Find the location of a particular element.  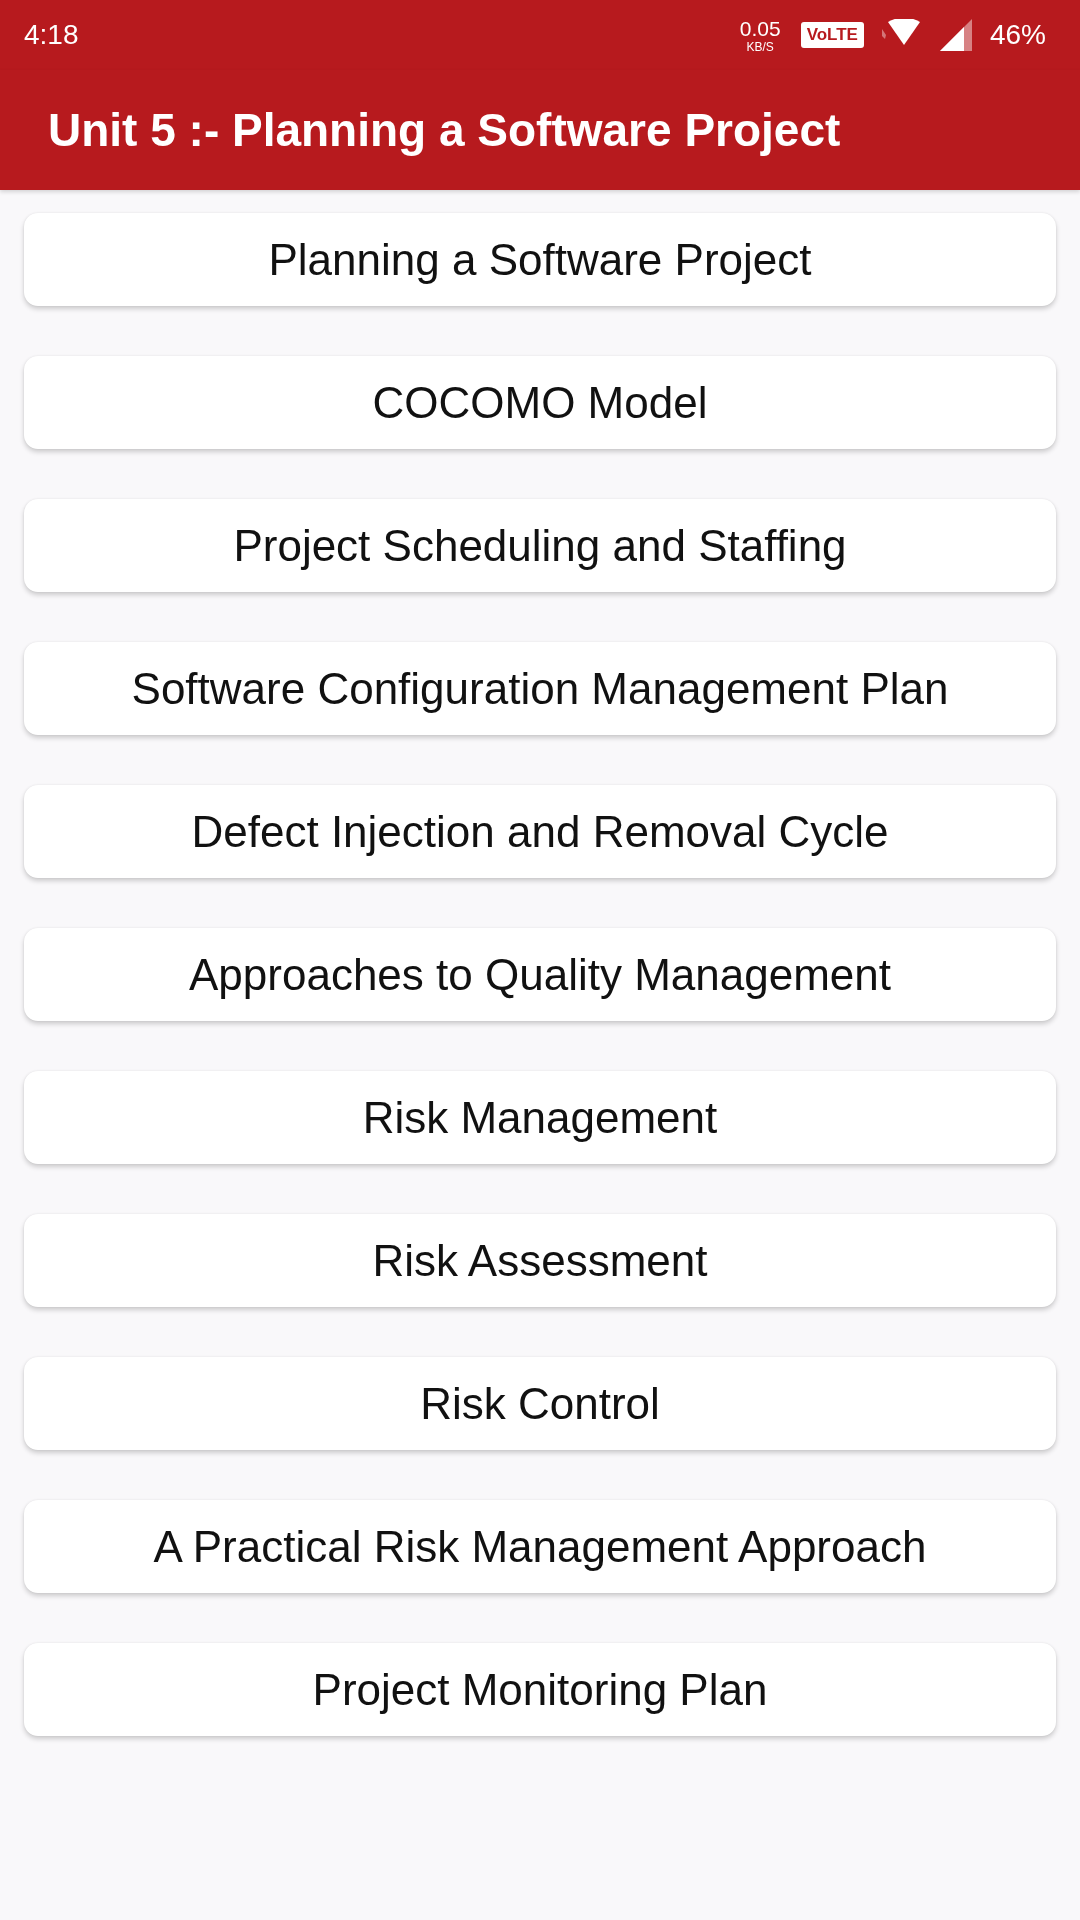

topic-button: COCOMO Model is located at coordinates (540, 402).